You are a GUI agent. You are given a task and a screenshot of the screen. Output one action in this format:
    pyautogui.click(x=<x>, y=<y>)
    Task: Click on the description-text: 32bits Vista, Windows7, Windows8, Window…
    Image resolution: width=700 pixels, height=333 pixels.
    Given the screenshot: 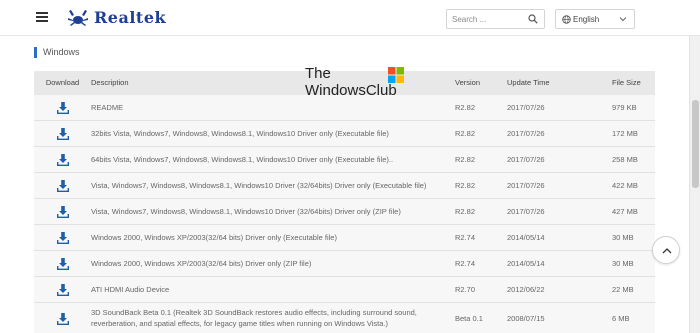 What is the action you would take?
    pyautogui.click(x=240, y=133)
    